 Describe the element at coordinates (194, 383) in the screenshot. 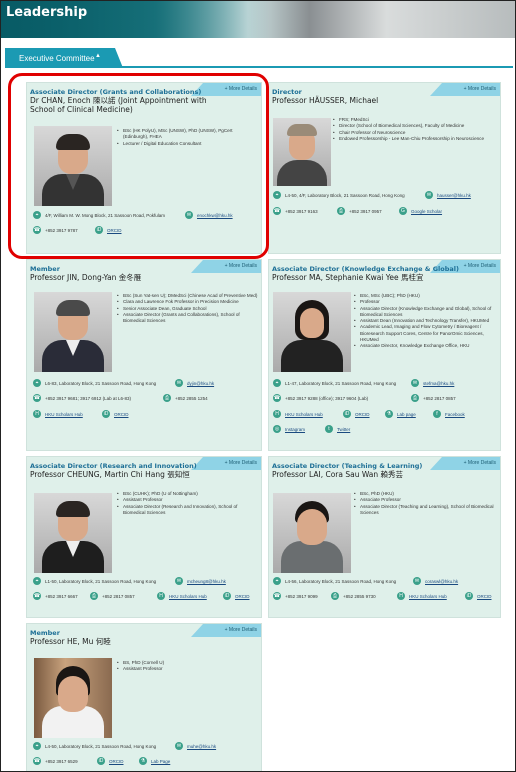

I see `email-link: ✉ dyjin@hku.hk` at that location.